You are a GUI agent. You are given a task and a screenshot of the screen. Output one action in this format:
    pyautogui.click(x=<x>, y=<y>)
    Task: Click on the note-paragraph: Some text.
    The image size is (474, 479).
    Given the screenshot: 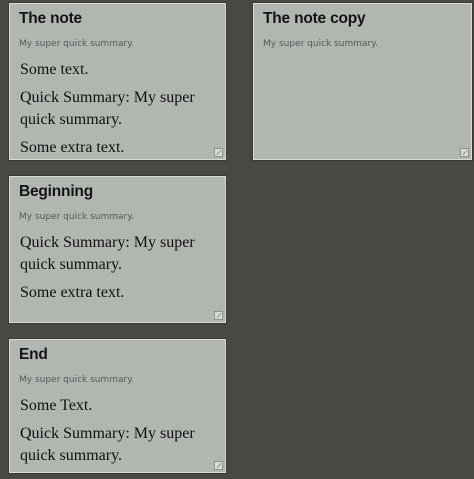 What is the action you would take?
    pyautogui.click(x=54, y=69)
    